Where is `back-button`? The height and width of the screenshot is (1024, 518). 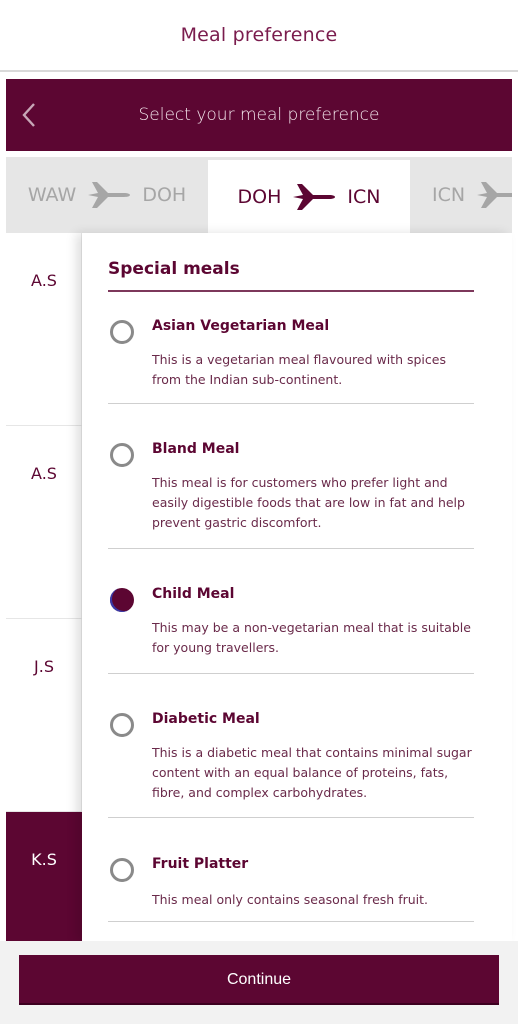
back-button is located at coordinates (29, 115).